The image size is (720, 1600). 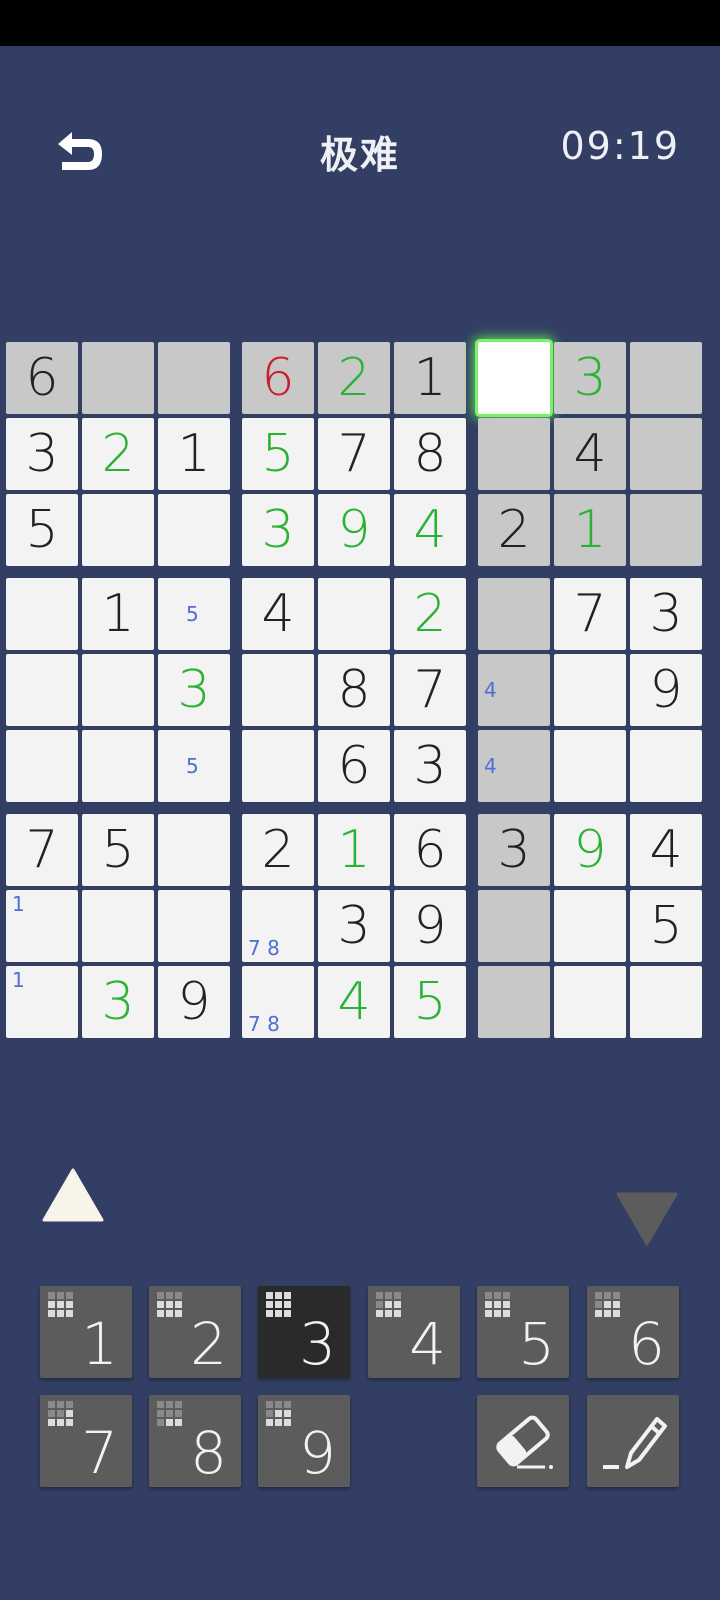 What do you see at coordinates (194, 614) in the screenshot?
I see `cell-r4c3: 5` at bounding box center [194, 614].